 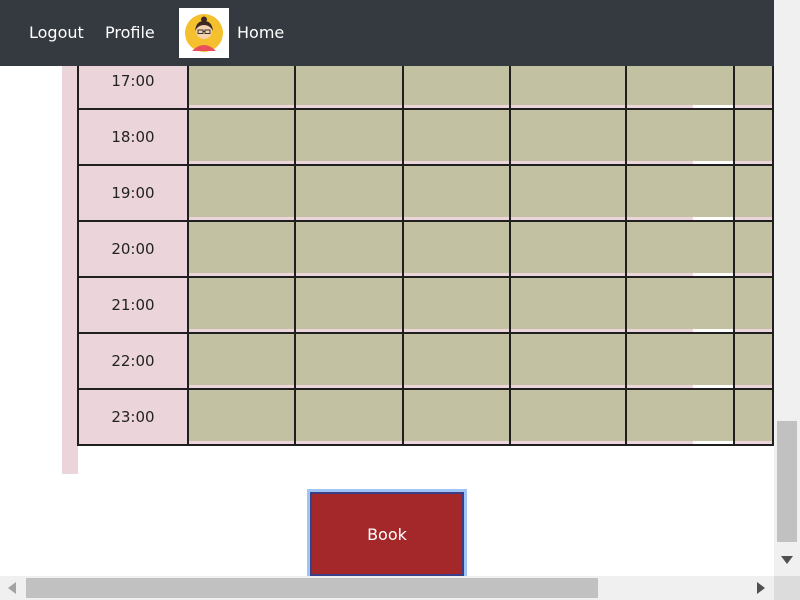 I want to click on horizontal-scrollbar, so click(x=387, y=588).